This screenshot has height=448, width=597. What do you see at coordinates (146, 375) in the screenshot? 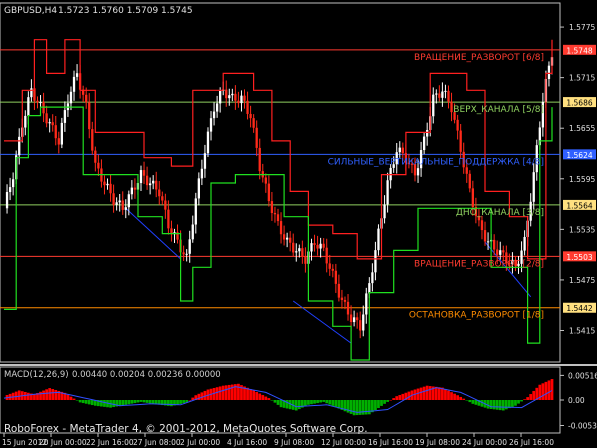
I see `macd-values: 0.00440 0.00204 0.00236 0.00000` at bounding box center [146, 375].